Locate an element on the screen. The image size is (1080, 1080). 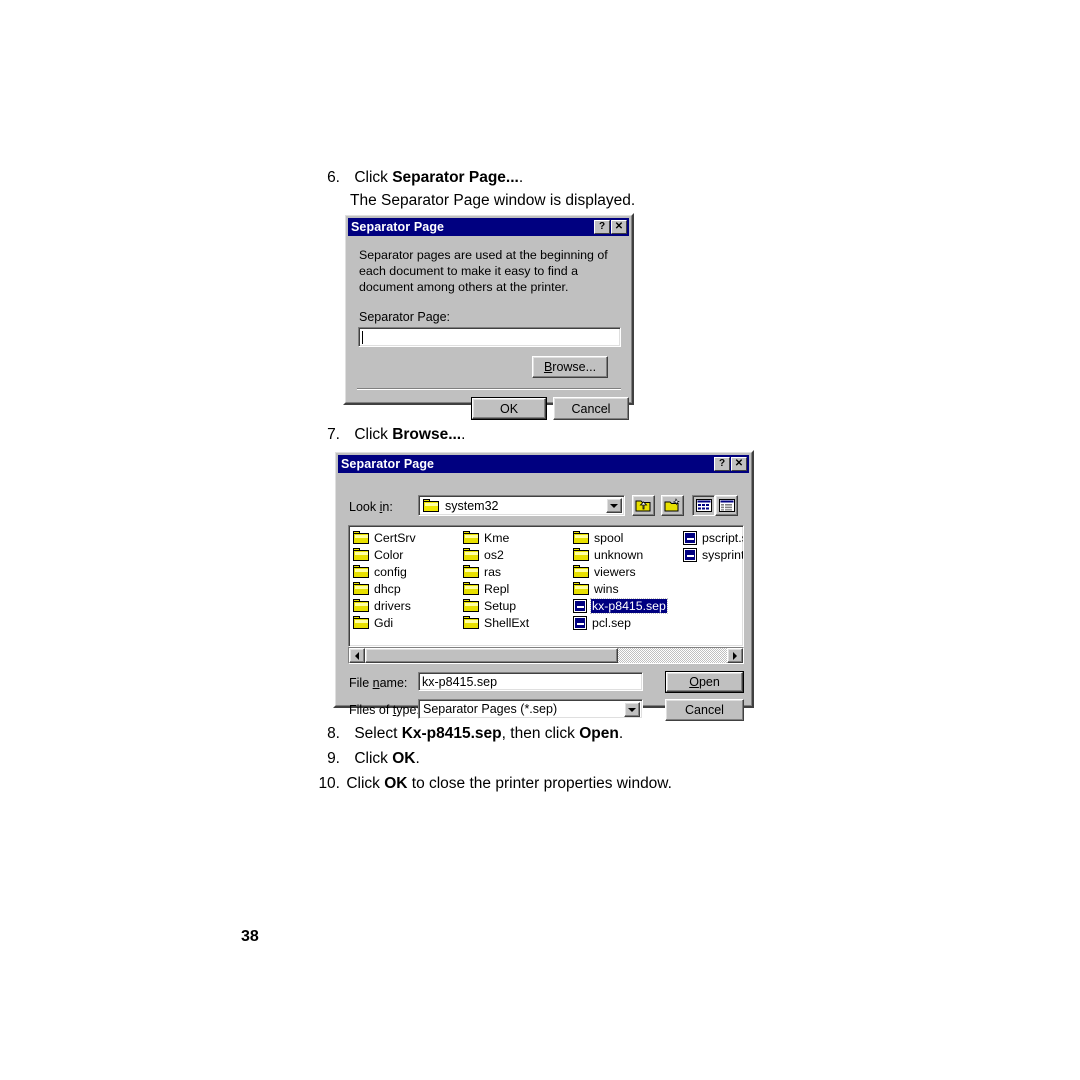
horizontal-scrollbar is located at coordinates (546, 655).